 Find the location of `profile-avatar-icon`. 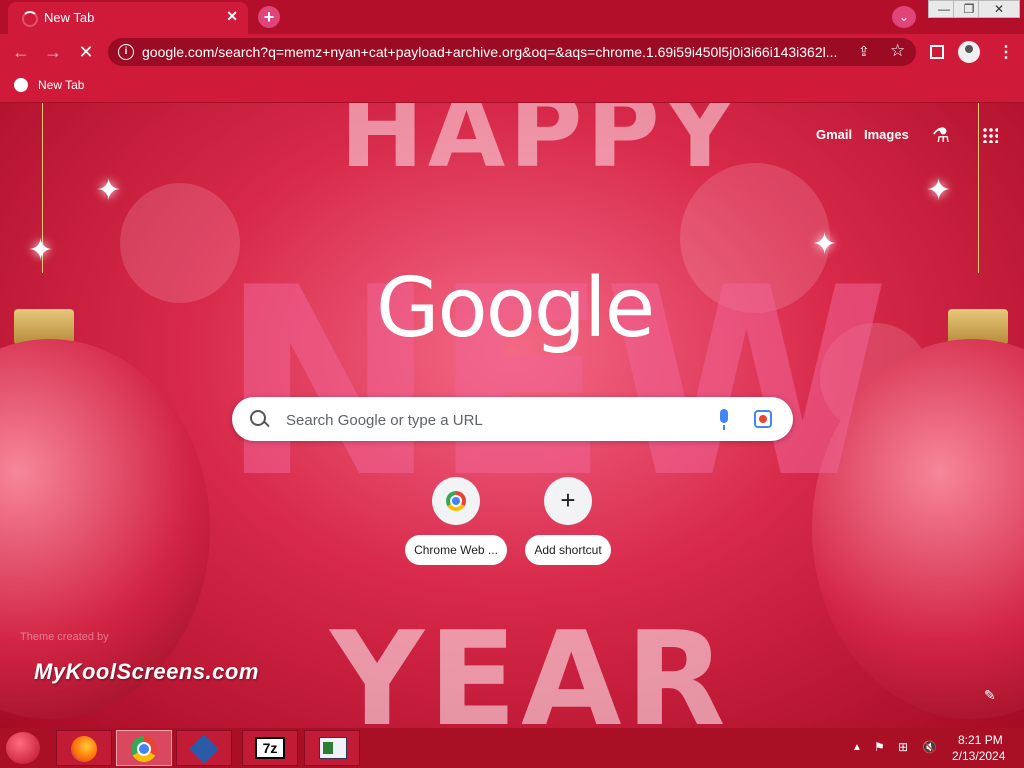

profile-avatar-icon is located at coordinates (969, 52).